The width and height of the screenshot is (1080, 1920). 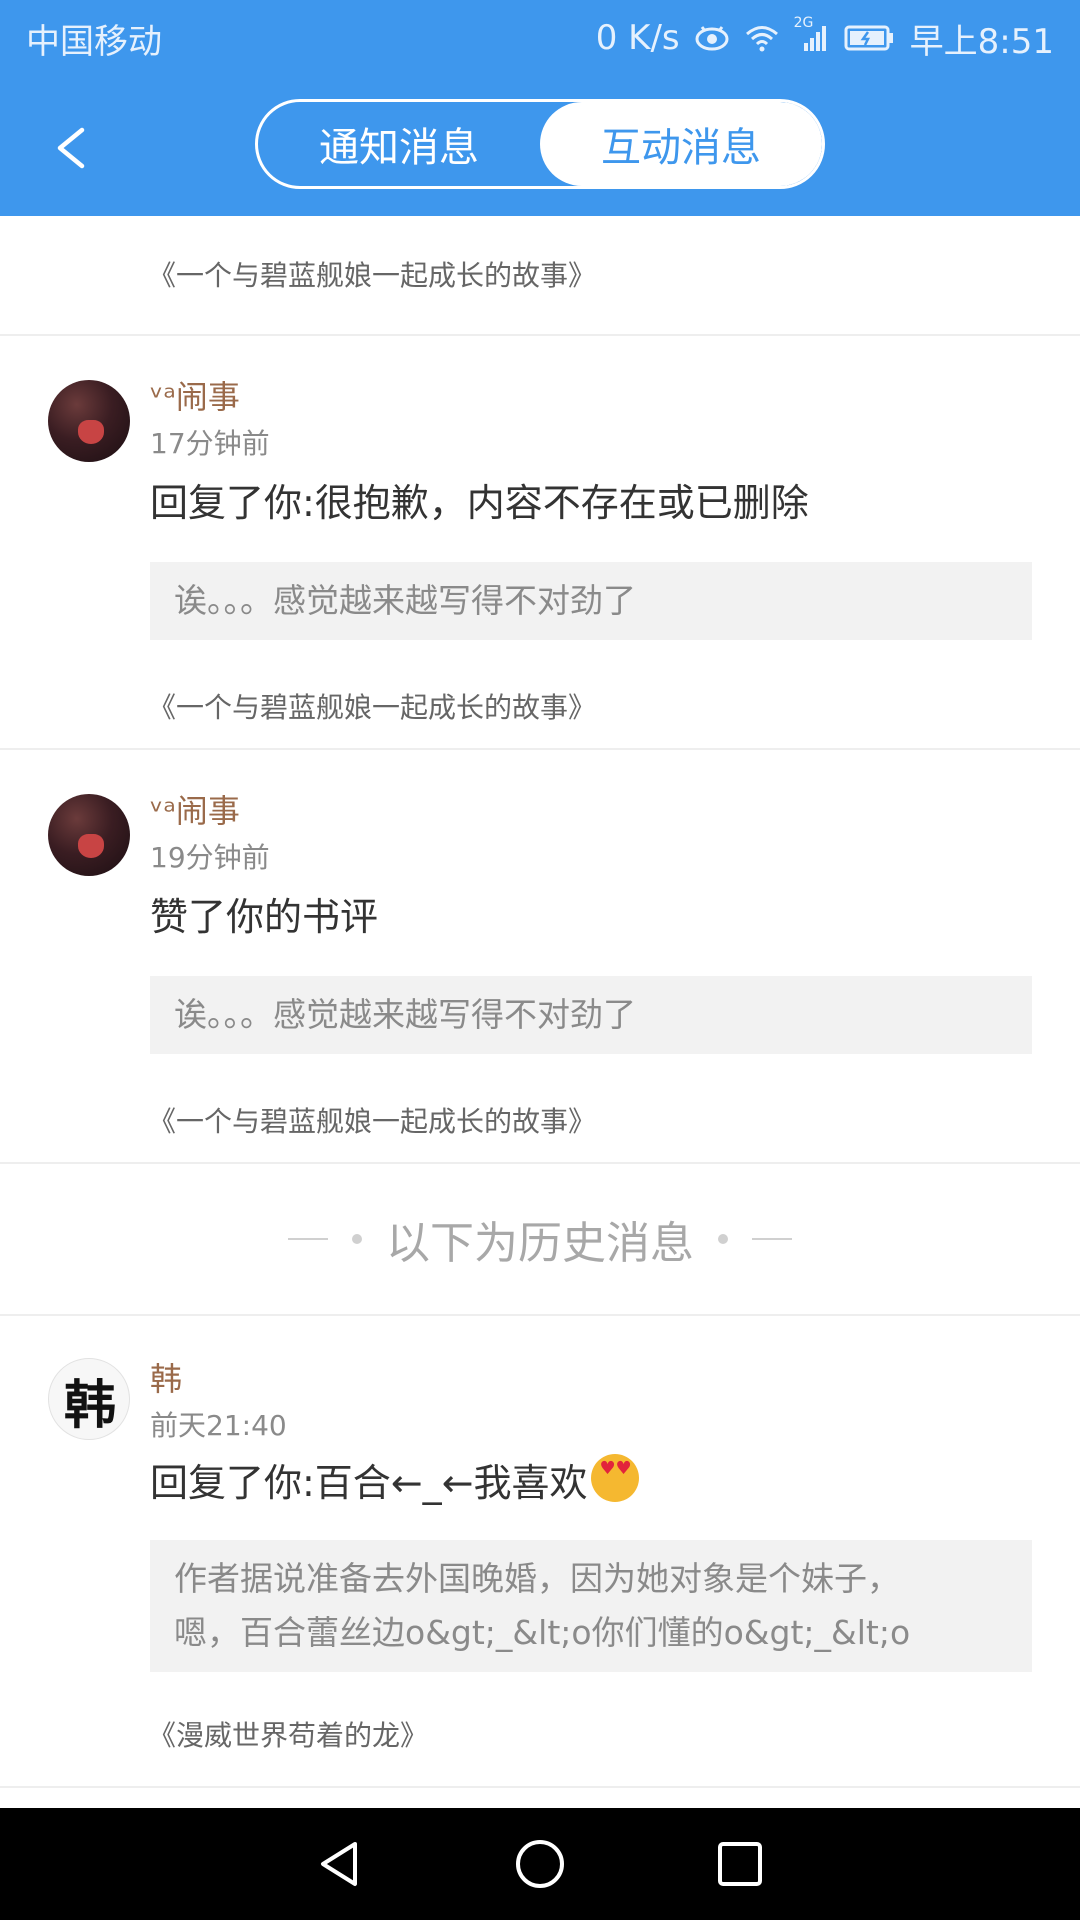 I want to click on username: 韩, so click(x=166, y=1377).